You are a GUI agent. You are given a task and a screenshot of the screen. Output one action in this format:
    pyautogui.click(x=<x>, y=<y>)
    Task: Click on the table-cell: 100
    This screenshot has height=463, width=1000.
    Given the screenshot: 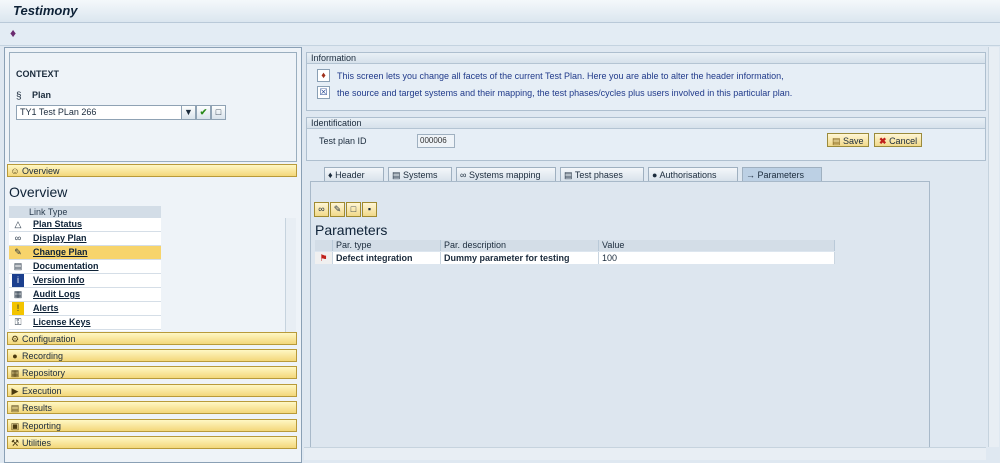 What is the action you would take?
    pyautogui.click(x=717, y=258)
    